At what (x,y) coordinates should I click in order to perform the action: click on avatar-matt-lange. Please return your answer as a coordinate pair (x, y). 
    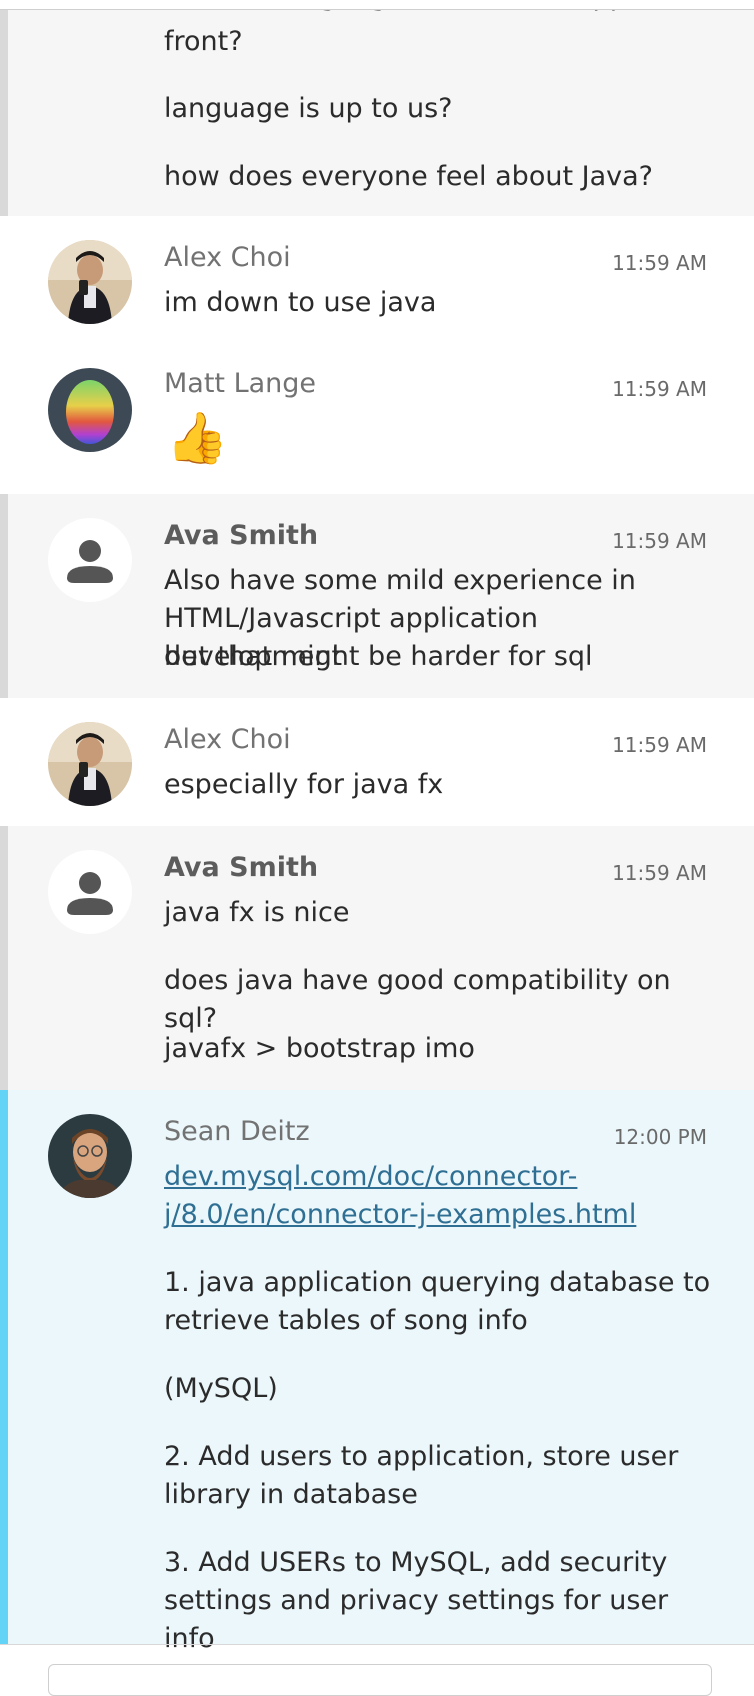
    Looking at the image, I should click on (90, 410).